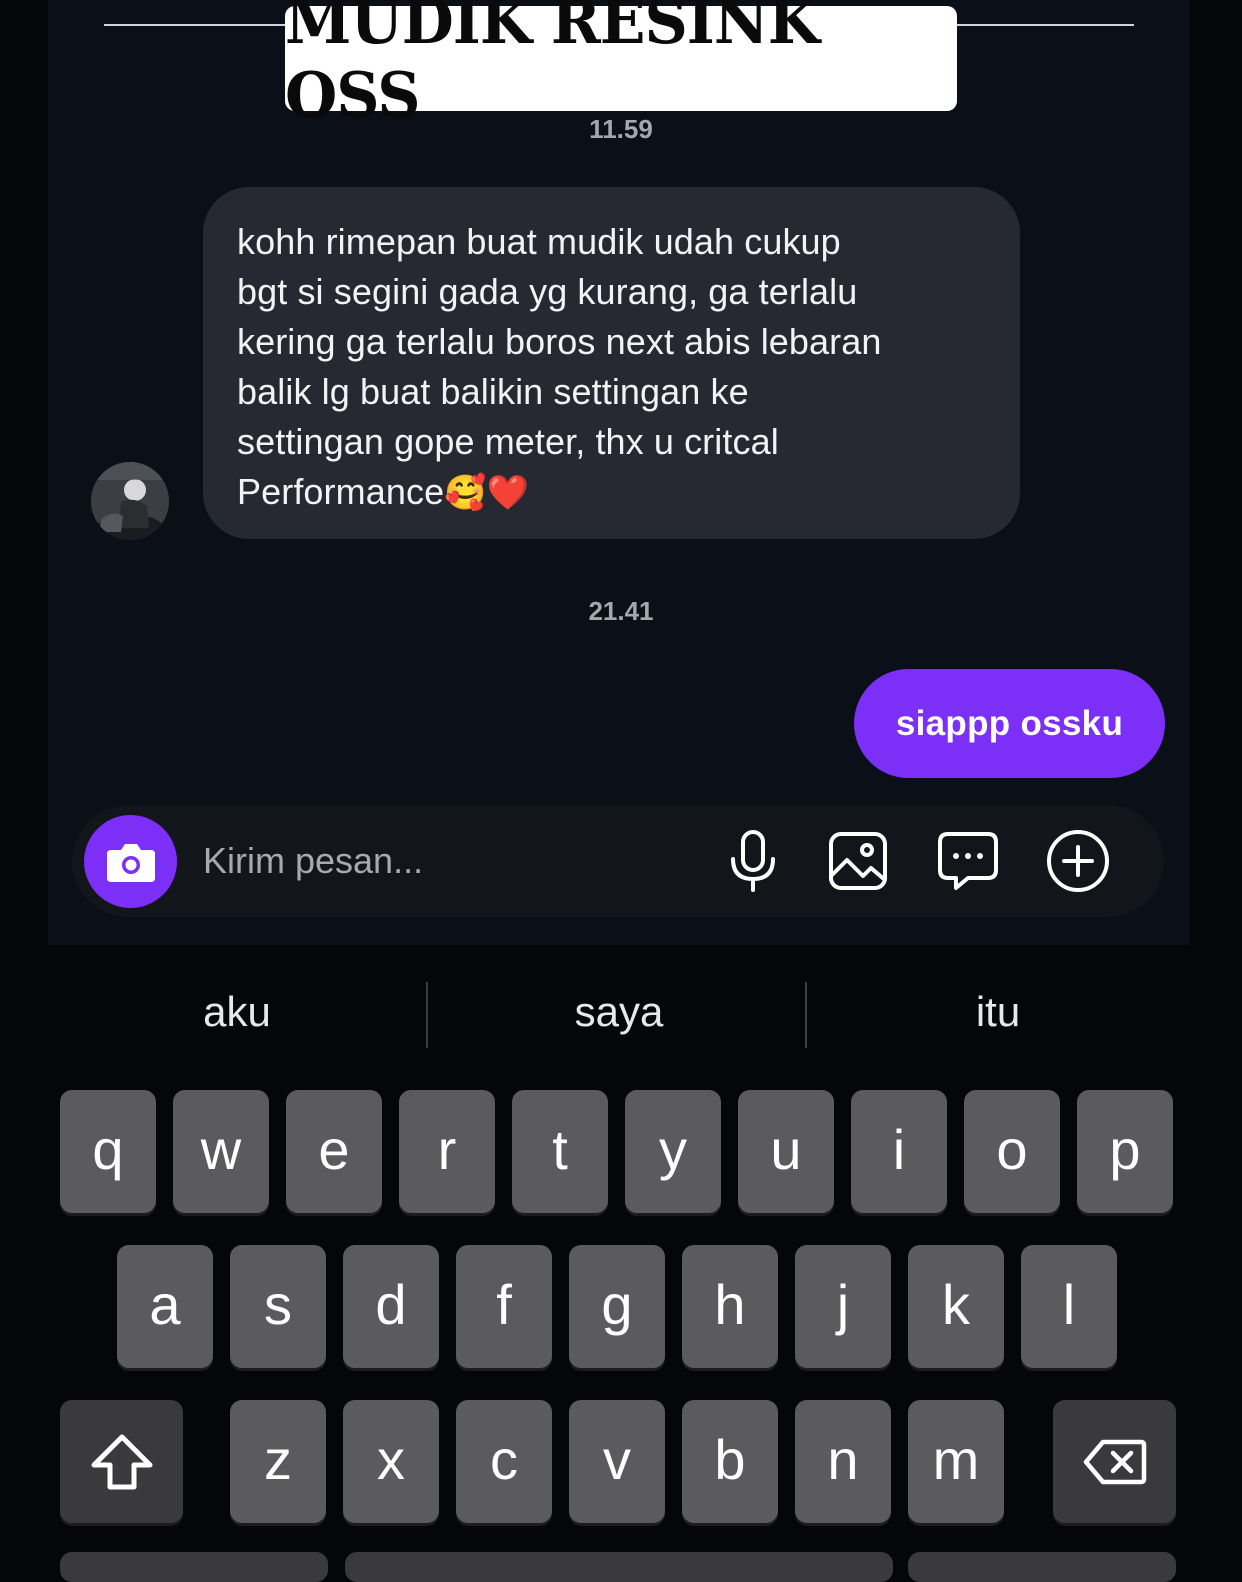 This screenshot has height=1582, width=1242. What do you see at coordinates (899, 1151) in the screenshot?
I see `key-i: i` at bounding box center [899, 1151].